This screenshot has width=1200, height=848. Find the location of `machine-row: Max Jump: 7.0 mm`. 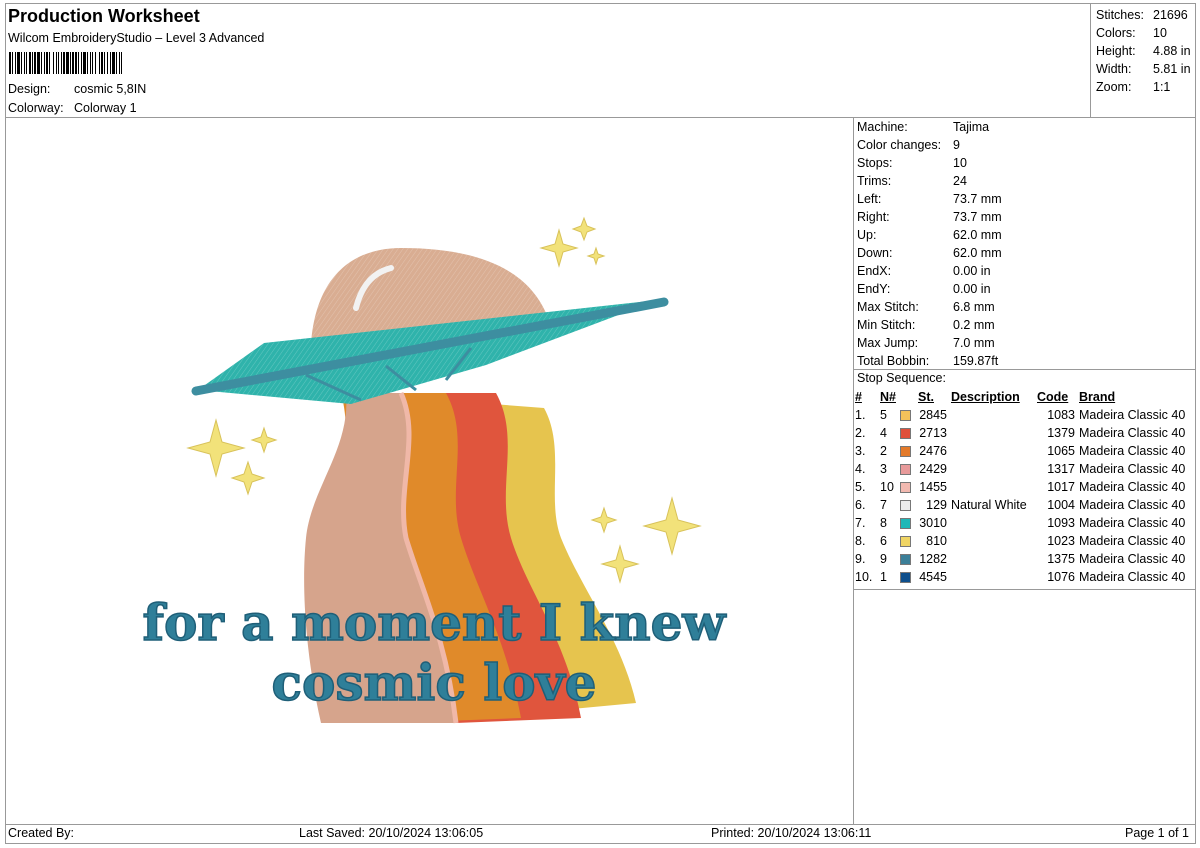

machine-row: Max Jump: 7.0 mm is located at coordinates (926, 343).